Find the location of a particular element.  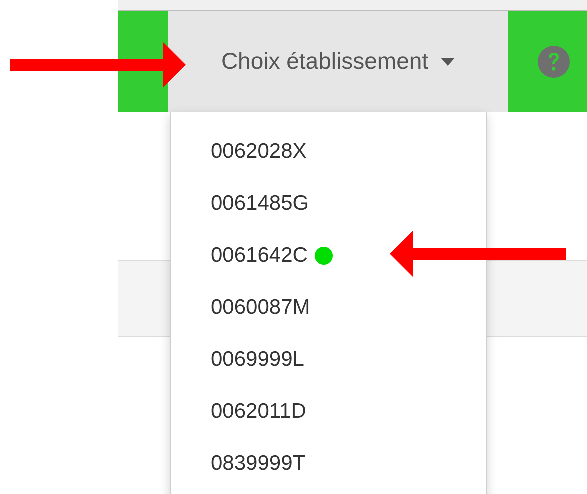

menu-item: 0060087M is located at coordinates (260, 308).